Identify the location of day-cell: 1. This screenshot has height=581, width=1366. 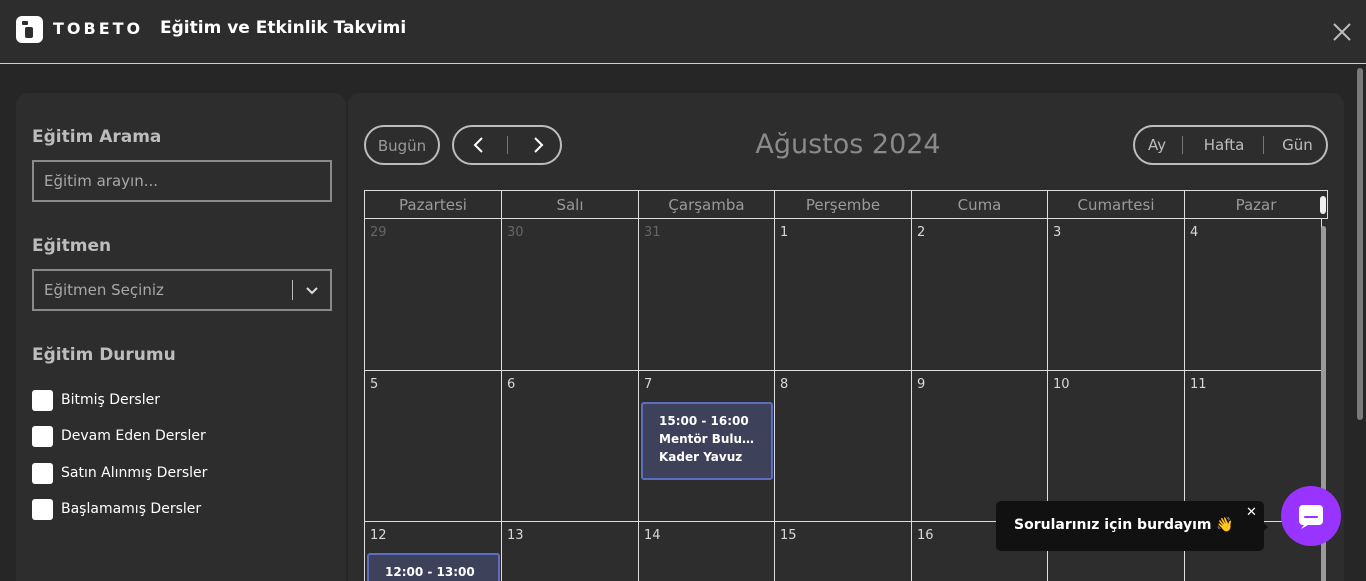
(843, 295).